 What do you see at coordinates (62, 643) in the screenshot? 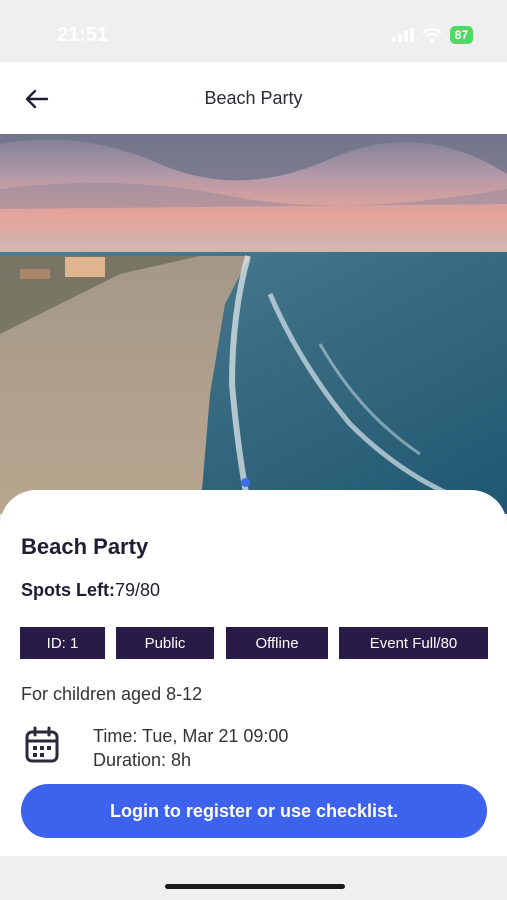
I see `tag-id: ID: 1` at bounding box center [62, 643].